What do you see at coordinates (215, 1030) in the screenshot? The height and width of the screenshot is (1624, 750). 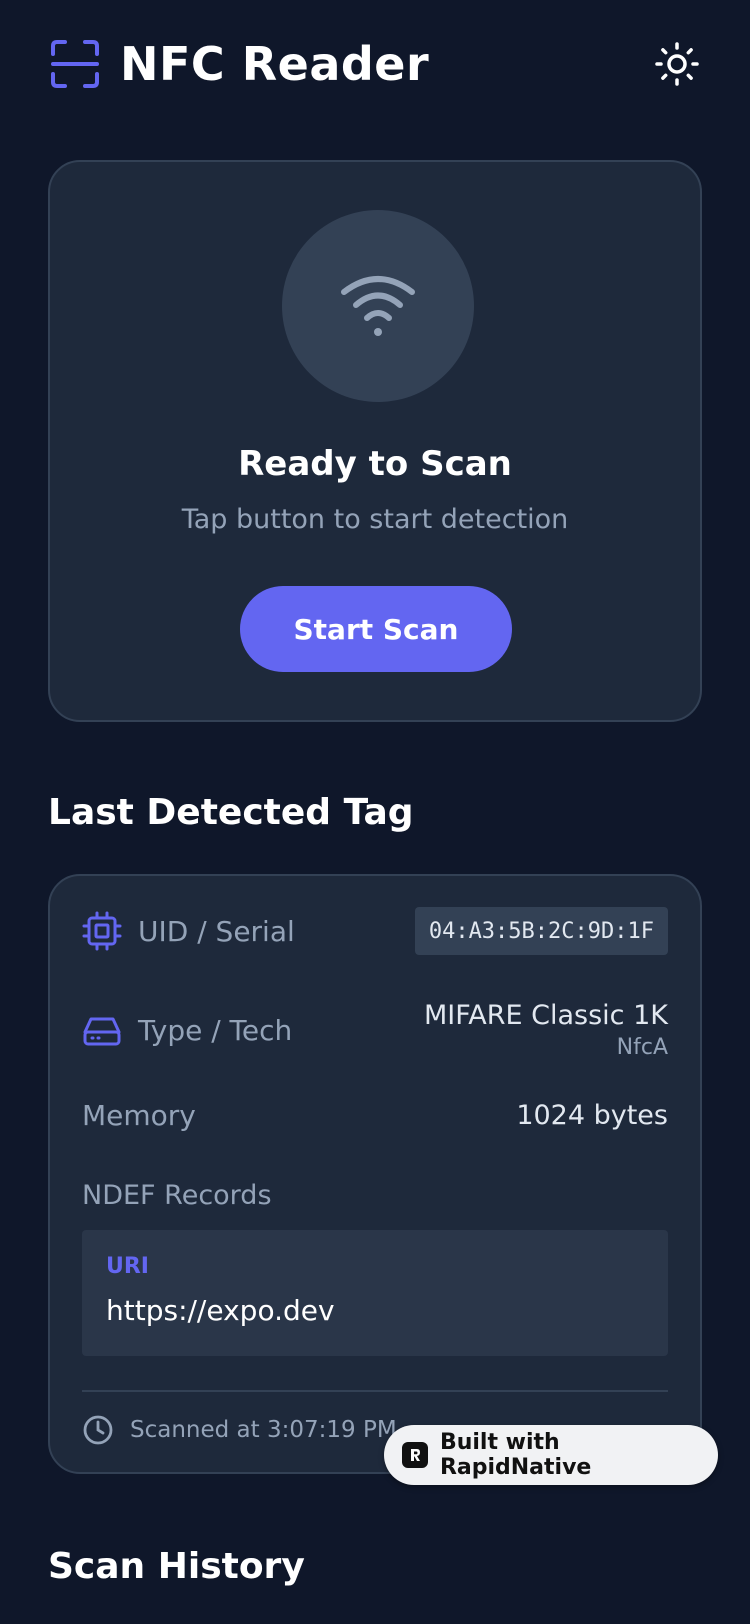 I see `type-label: Type / Tech` at bounding box center [215, 1030].